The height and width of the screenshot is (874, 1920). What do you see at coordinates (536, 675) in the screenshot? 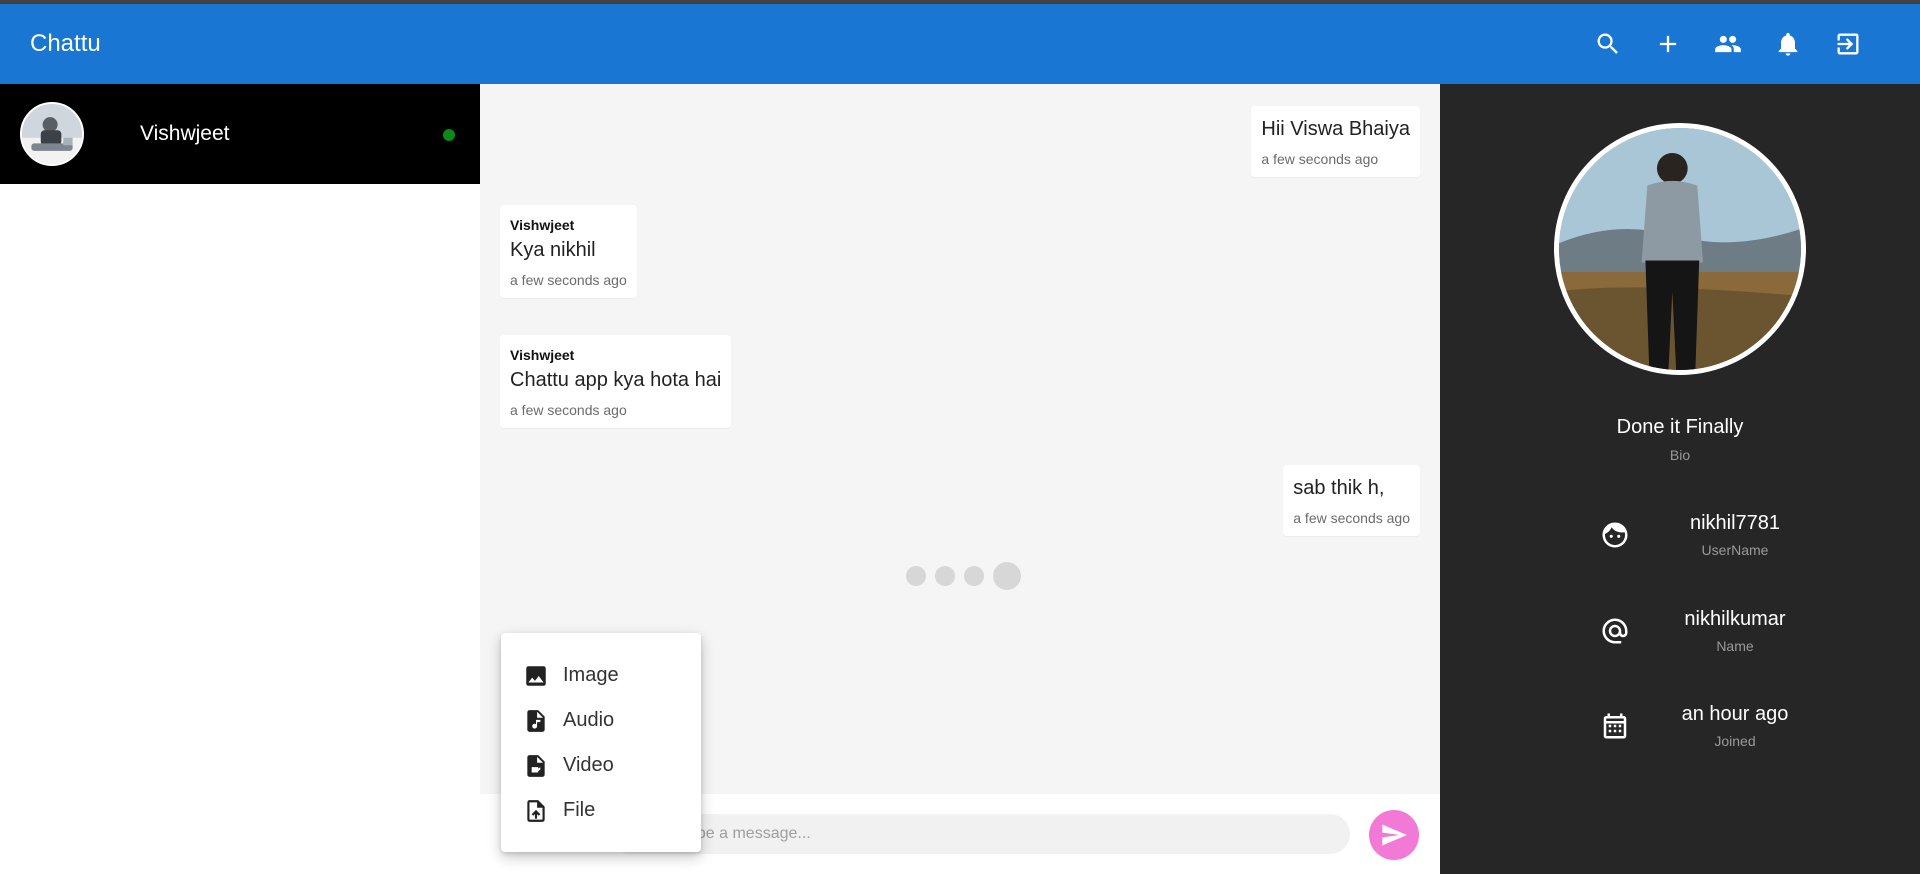
I see `image-icon` at bounding box center [536, 675].